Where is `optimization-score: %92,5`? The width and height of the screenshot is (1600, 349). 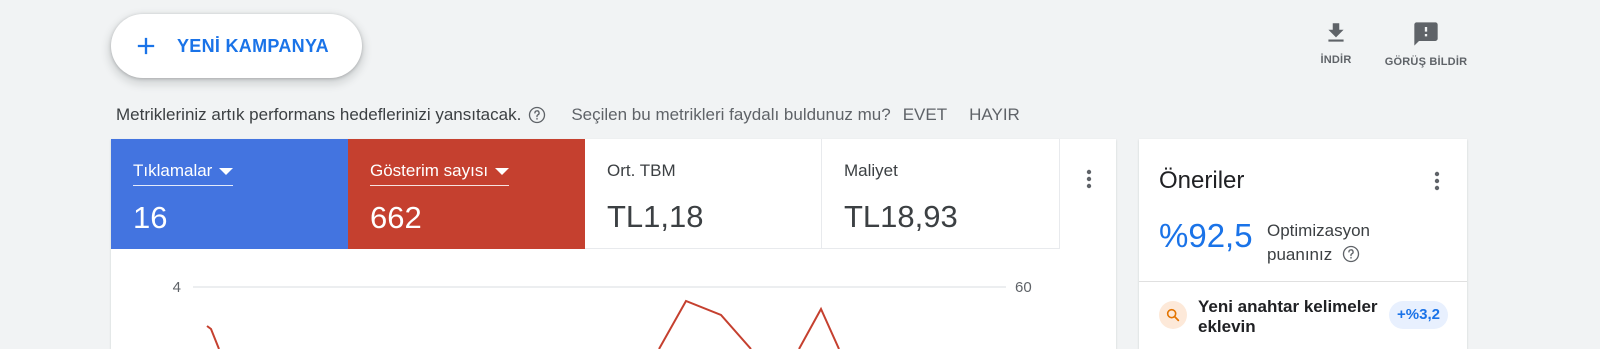
optimization-score: %92,5 is located at coordinates (1206, 235).